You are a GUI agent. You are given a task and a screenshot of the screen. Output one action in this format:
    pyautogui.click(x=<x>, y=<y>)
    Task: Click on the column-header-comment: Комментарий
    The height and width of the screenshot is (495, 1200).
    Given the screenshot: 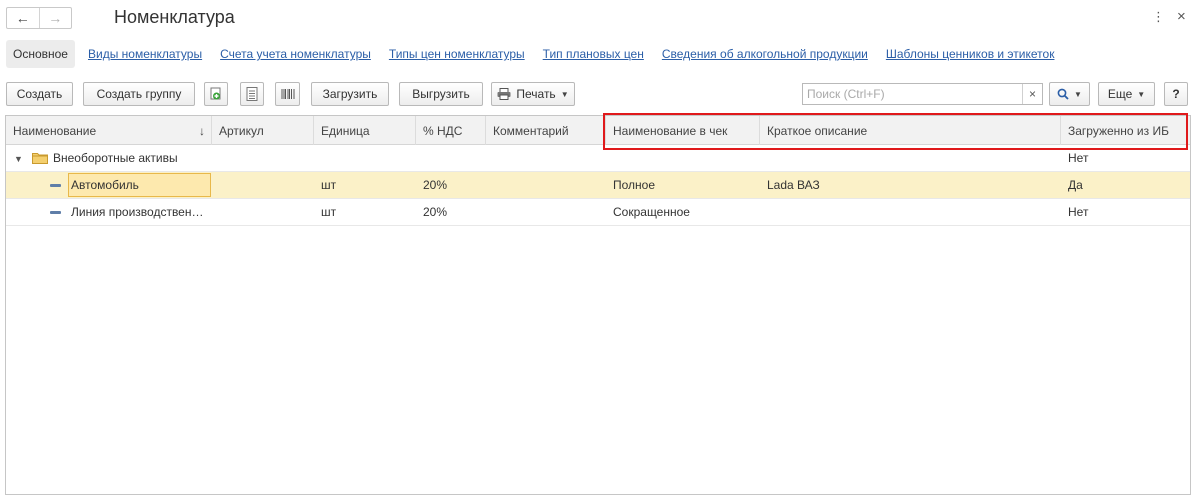 What is the action you would take?
    pyautogui.click(x=546, y=130)
    